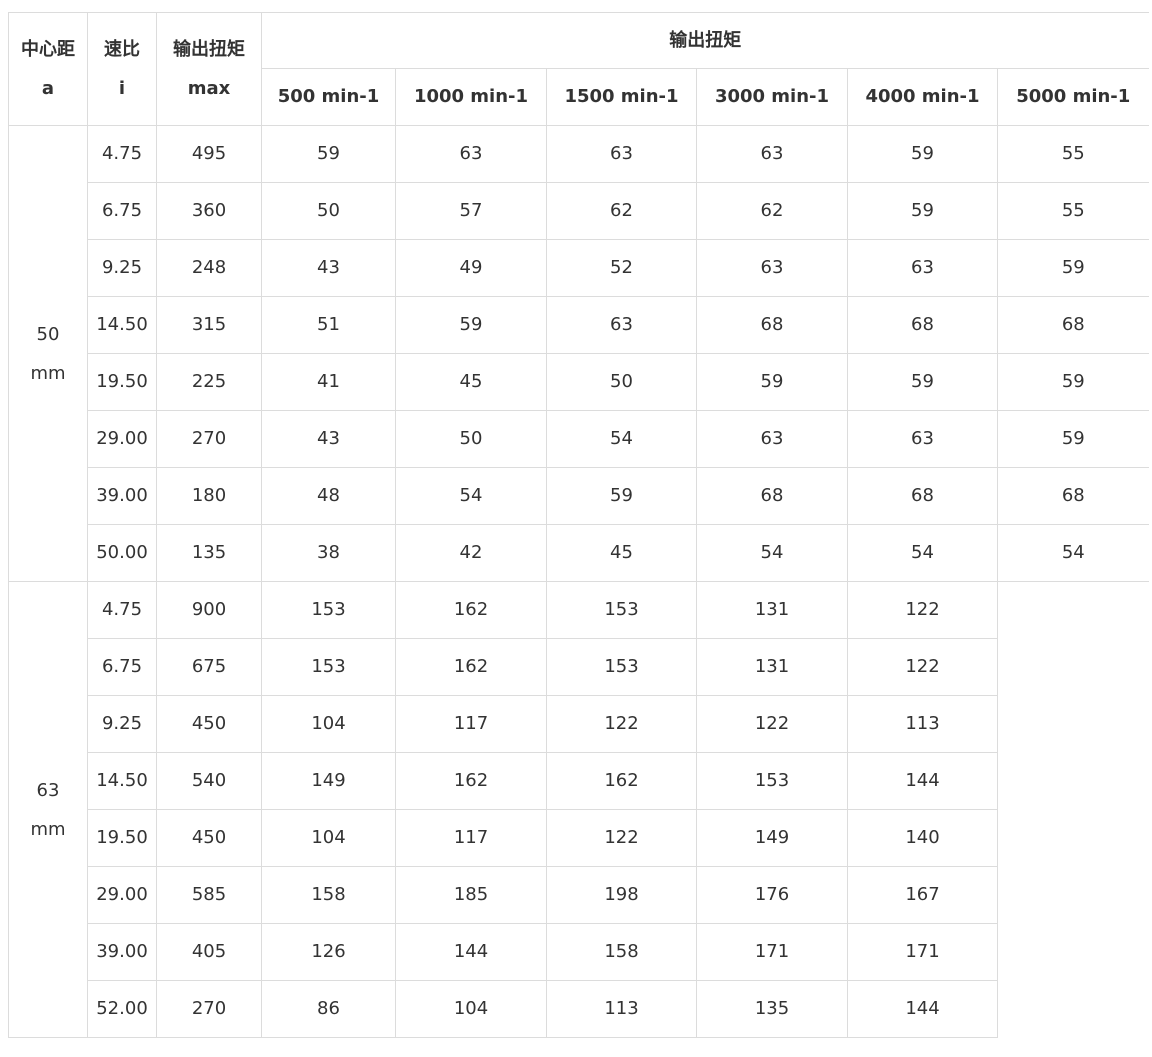 This screenshot has width=1152, height=1057. I want to click on torque-value-cell: 51, so click(328, 325).